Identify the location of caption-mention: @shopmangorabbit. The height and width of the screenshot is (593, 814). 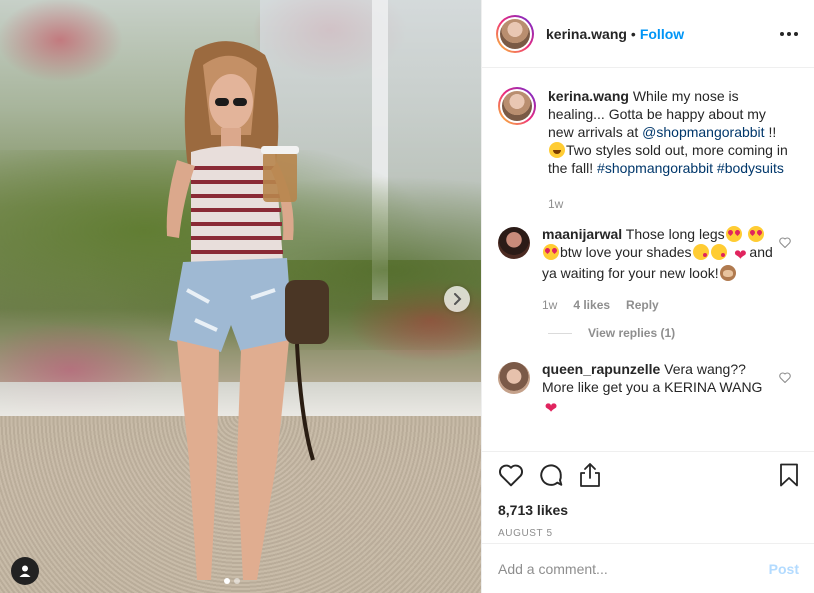
(703, 132).